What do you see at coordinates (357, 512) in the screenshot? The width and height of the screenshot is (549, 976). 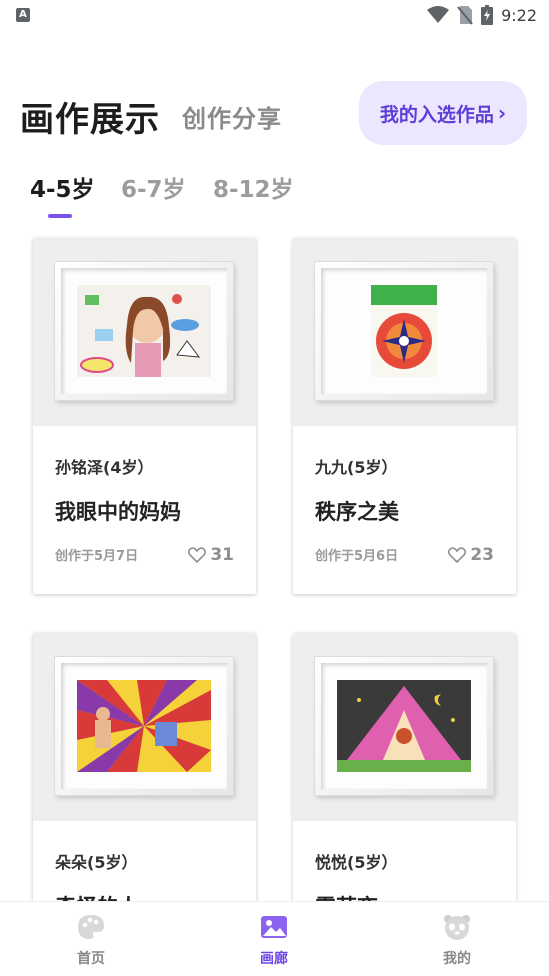 I see `artwork-title: 秩序之美` at bounding box center [357, 512].